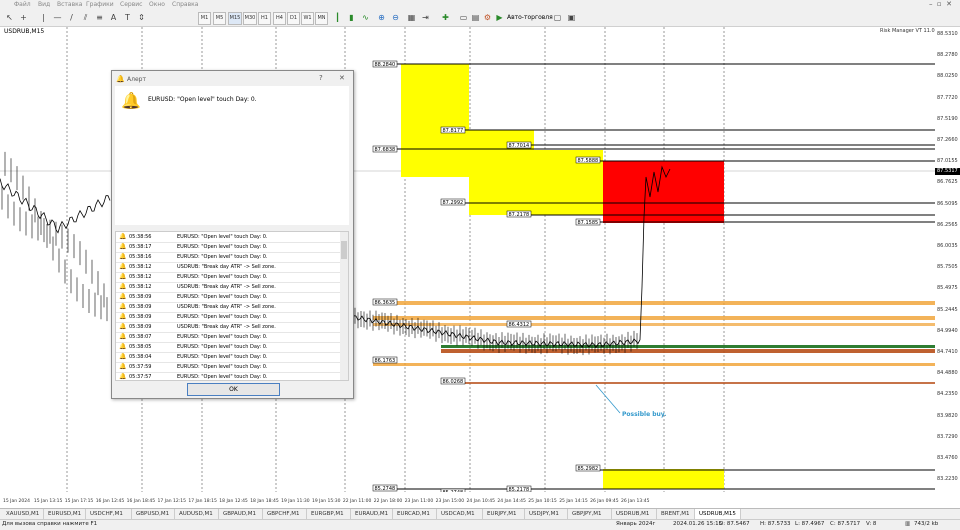 The width and height of the screenshot is (960, 530). Describe the element at coordinates (307, 18) in the screenshot. I see `tf-w1: W1` at that location.